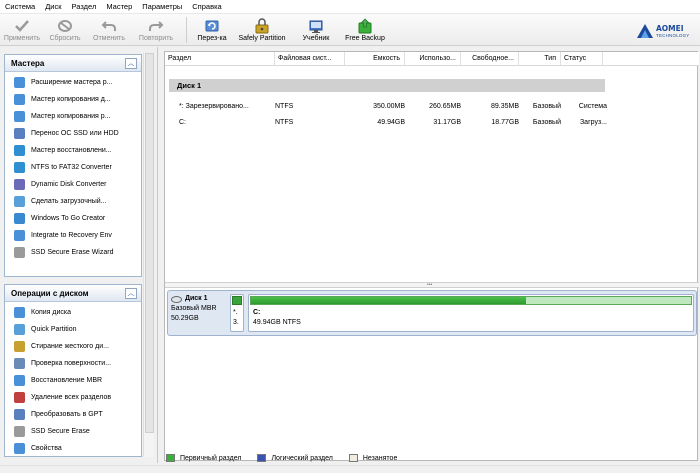 The height and width of the screenshot is (473, 700). I want to click on free-backup-button: Free Backup, so click(365, 30).